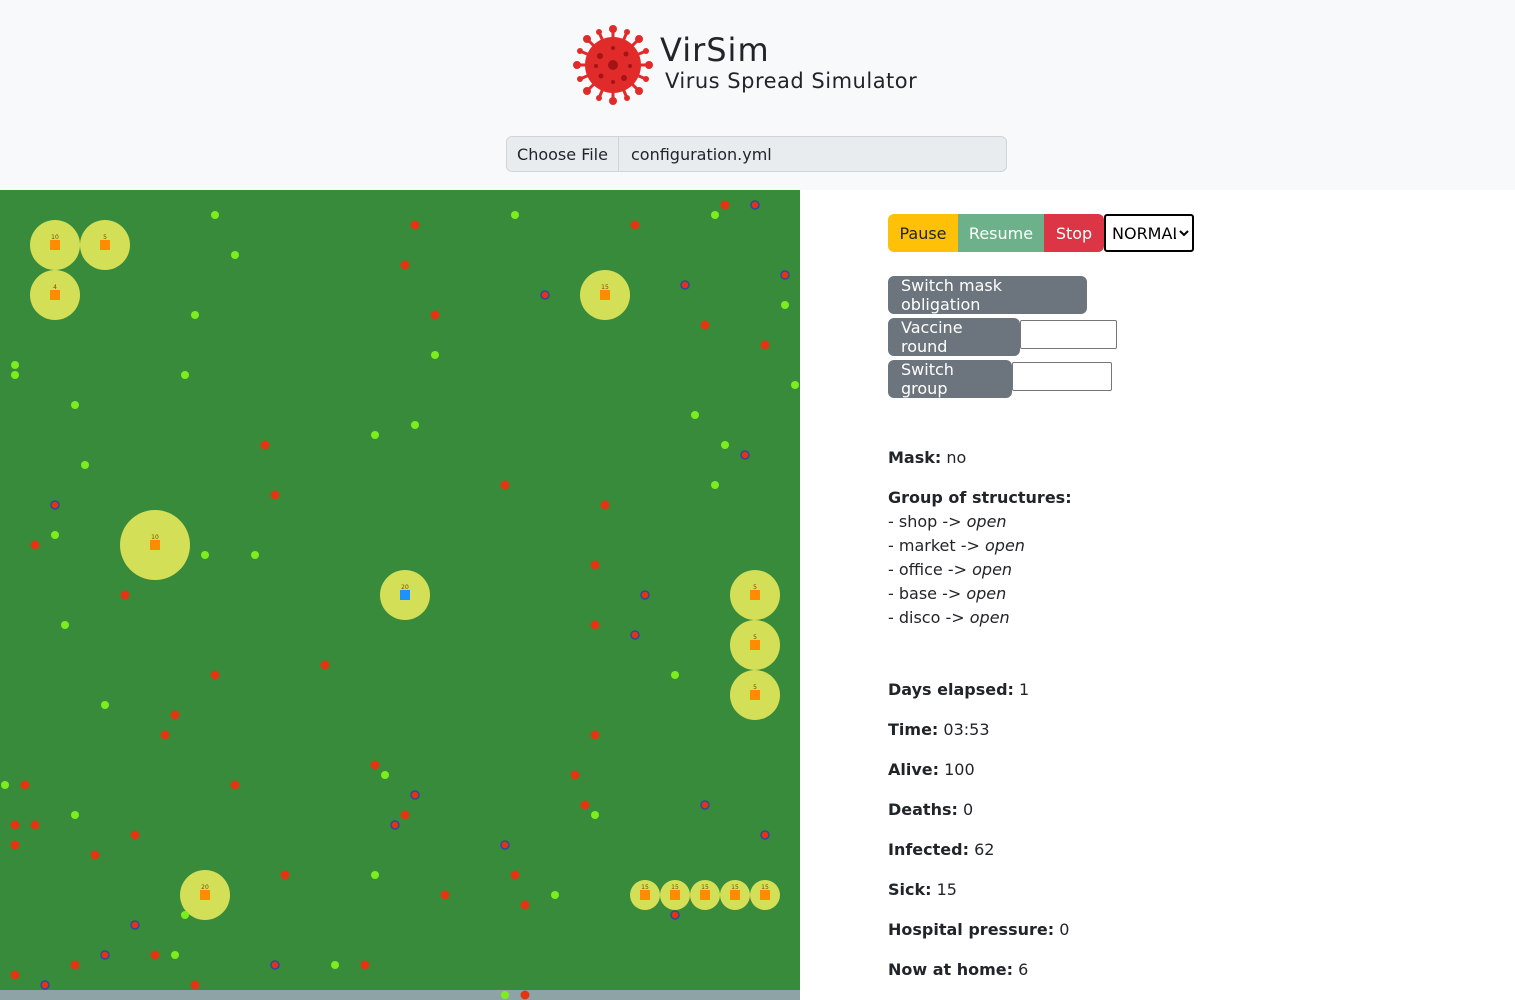 The image size is (1515, 1000). Describe the element at coordinates (954, 337) in the screenshot. I see `vaccine-round-button: Vaccine round` at that location.